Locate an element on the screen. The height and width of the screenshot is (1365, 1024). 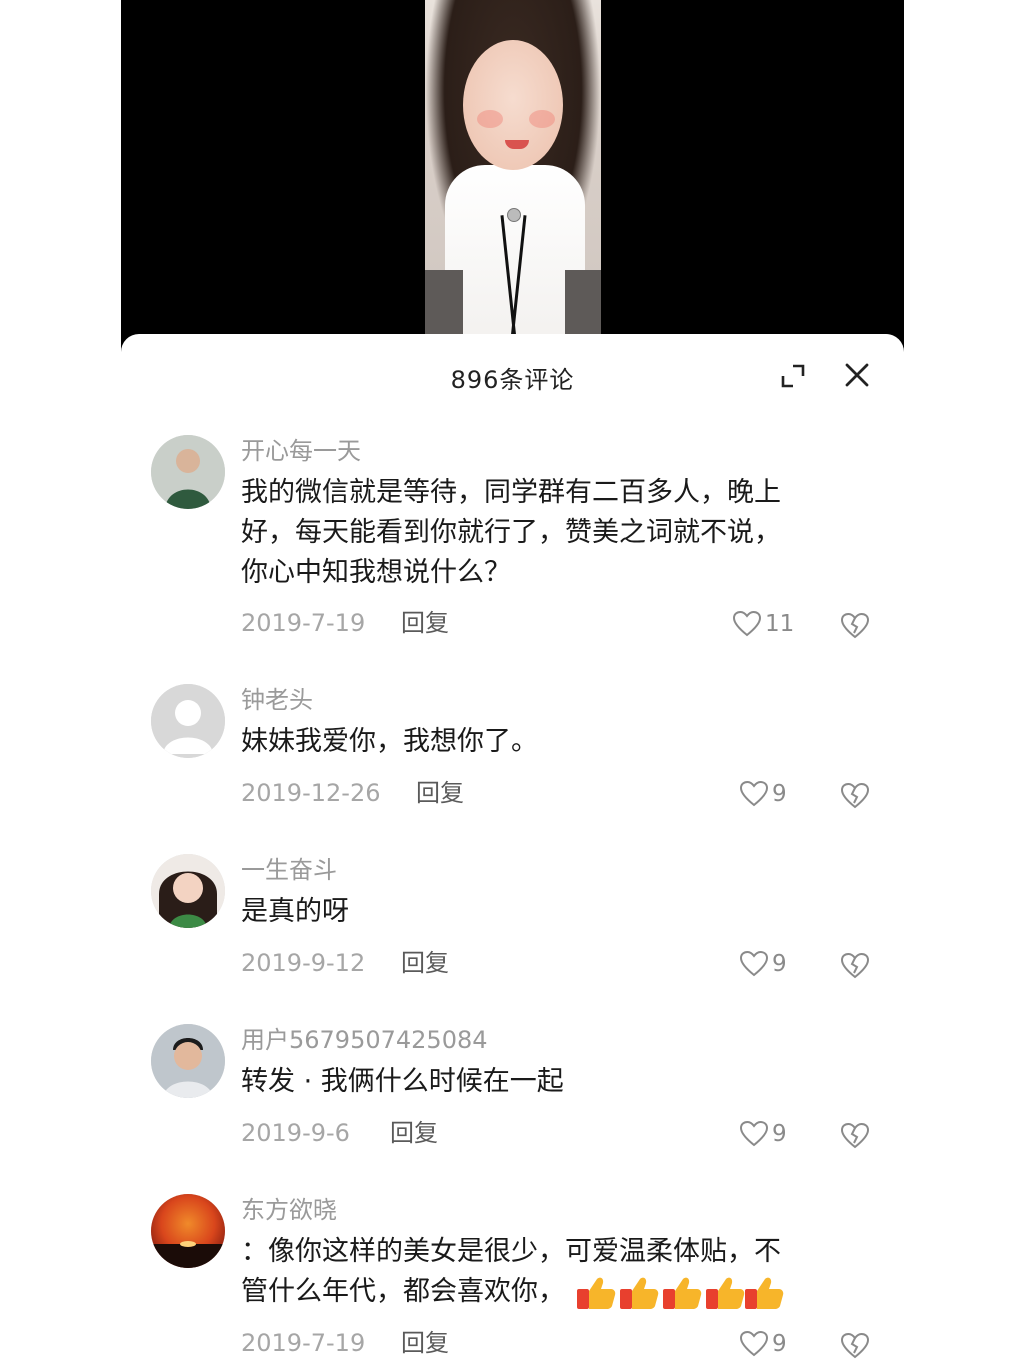
comment-date: 2019-12-26 is located at coordinates (311, 793).